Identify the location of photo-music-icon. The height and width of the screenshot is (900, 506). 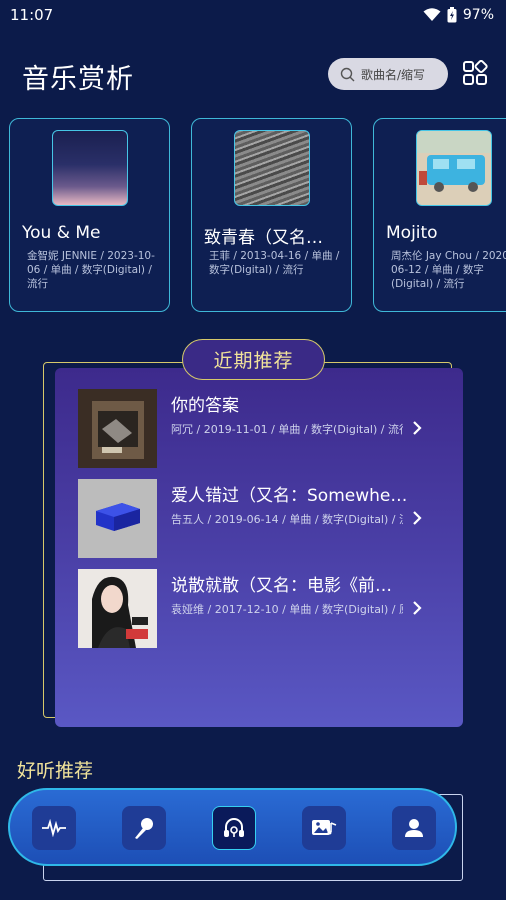
(324, 827).